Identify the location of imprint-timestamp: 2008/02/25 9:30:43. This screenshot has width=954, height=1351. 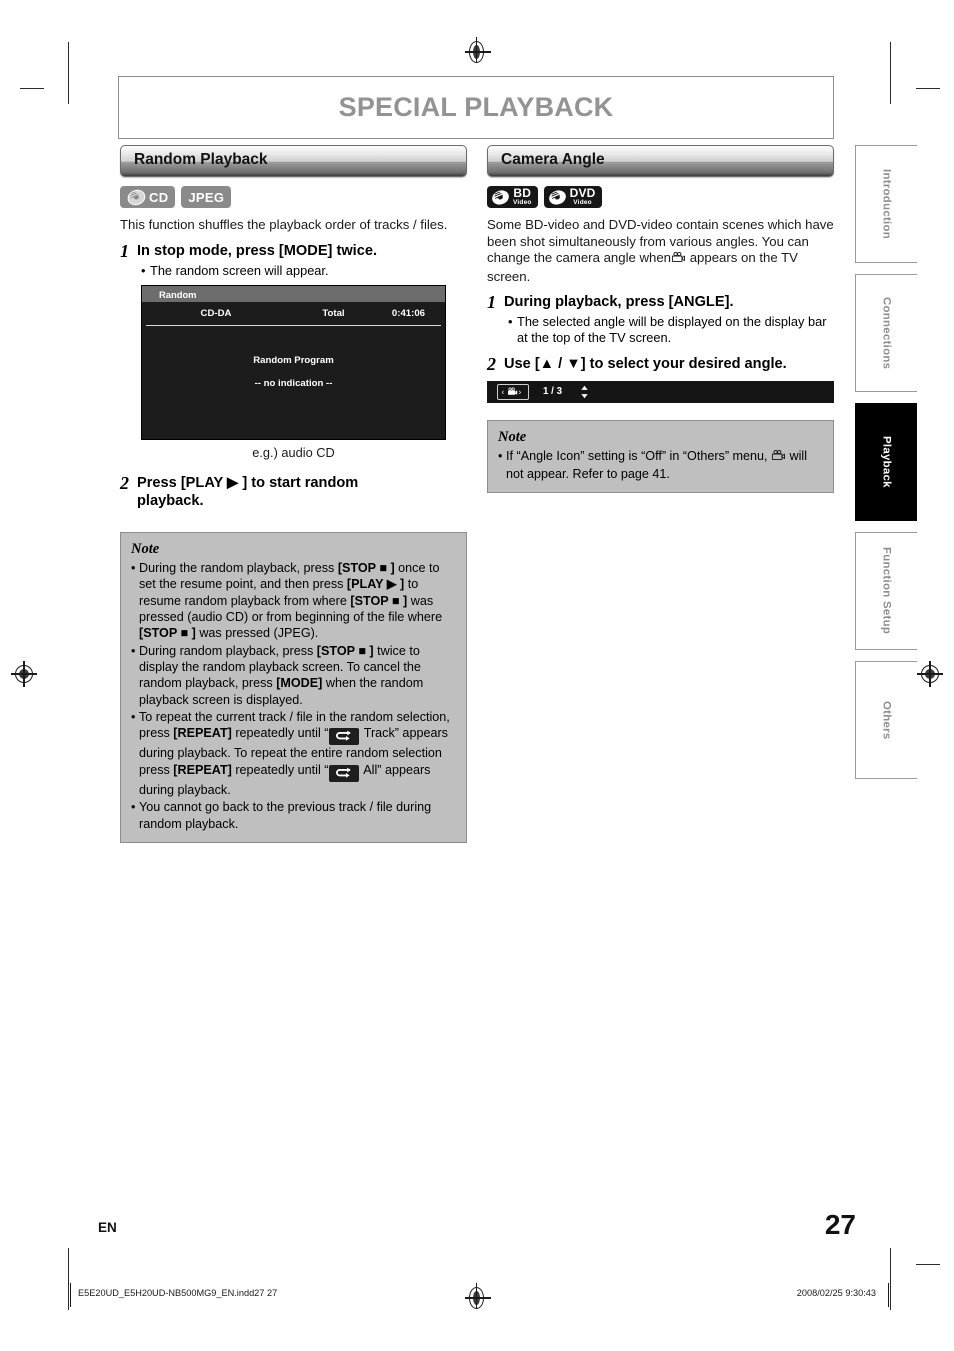
(836, 1293).